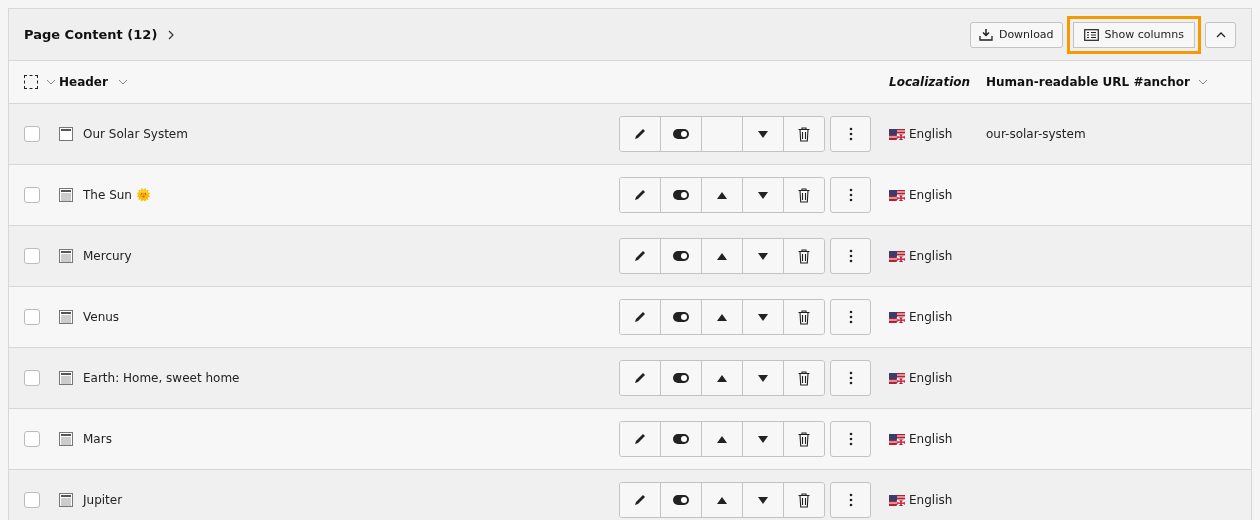 The width and height of the screenshot is (1260, 520). What do you see at coordinates (985, 34) in the screenshot?
I see `download-icon` at bounding box center [985, 34].